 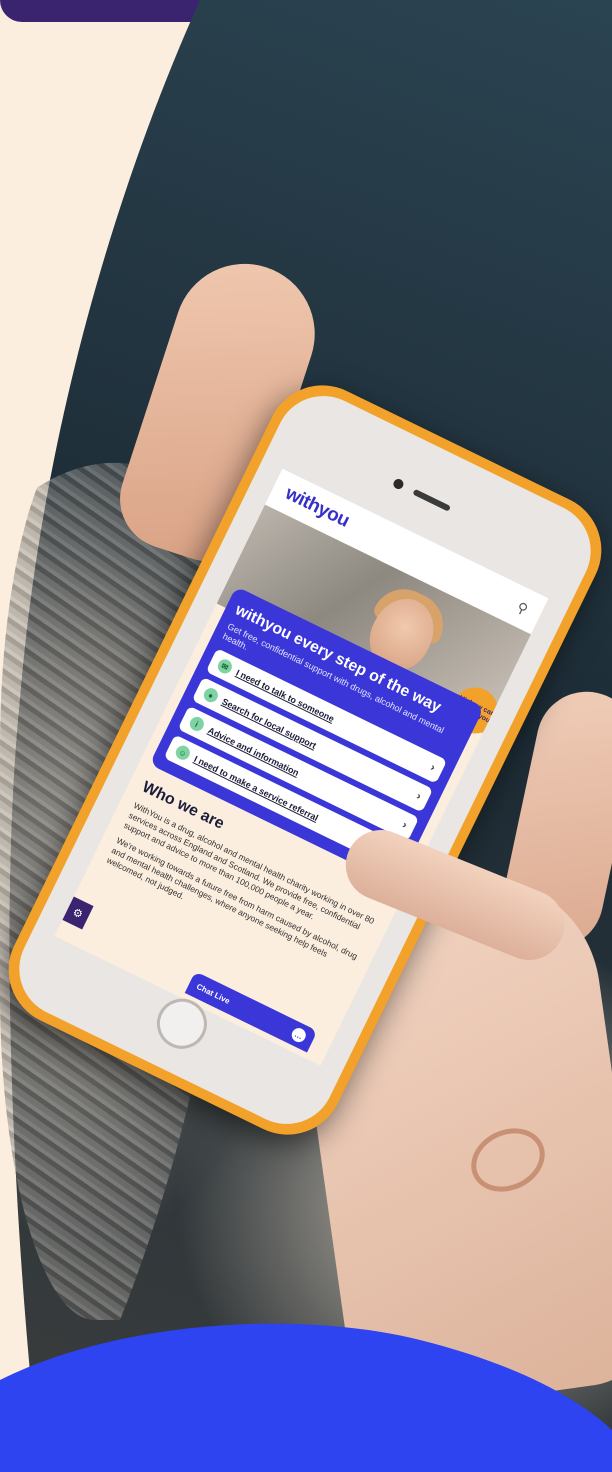 What do you see at coordinates (183, 753) in the screenshot?
I see `person-icon: ☺` at bounding box center [183, 753].